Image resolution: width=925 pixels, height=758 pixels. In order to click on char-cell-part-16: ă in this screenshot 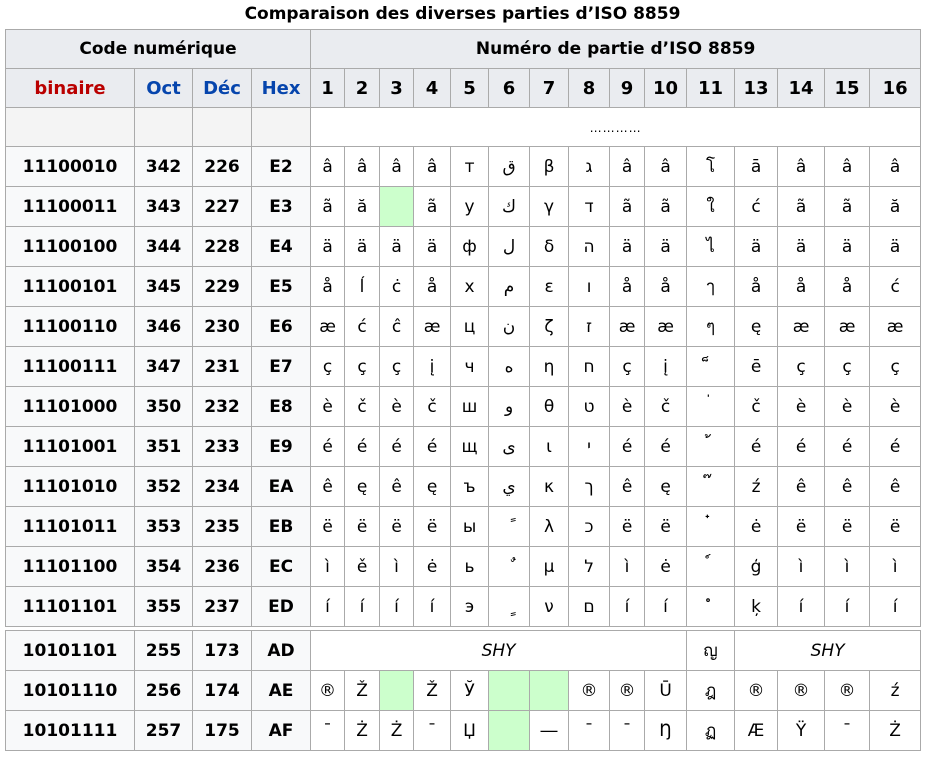, I will do `click(895, 206)`.